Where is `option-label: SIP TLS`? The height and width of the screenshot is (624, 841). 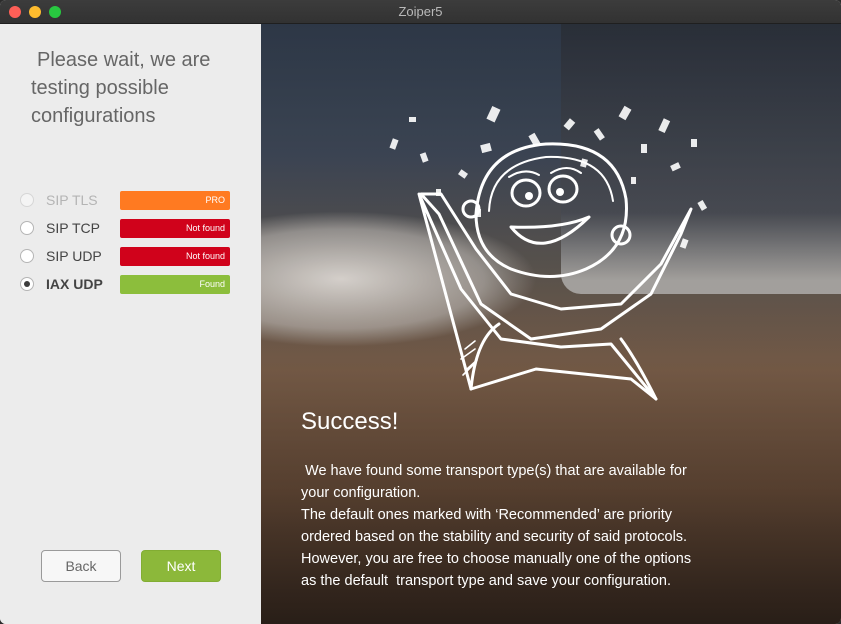 option-label: SIP TLS is located at coordinates (72, 200).